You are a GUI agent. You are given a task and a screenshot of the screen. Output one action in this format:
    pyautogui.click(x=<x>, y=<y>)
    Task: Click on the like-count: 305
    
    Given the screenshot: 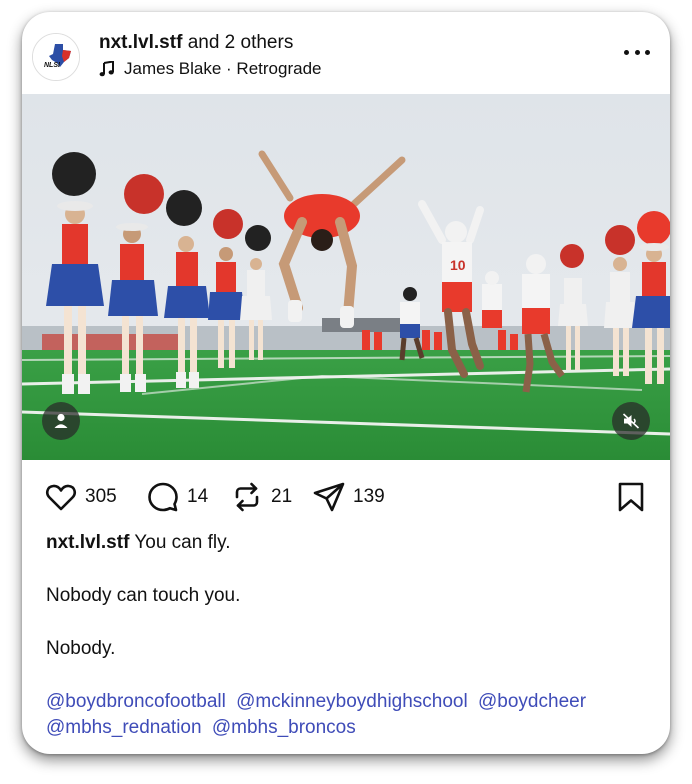 What is the action you would take?
    pyautogui.click(x=101, y=496)
    